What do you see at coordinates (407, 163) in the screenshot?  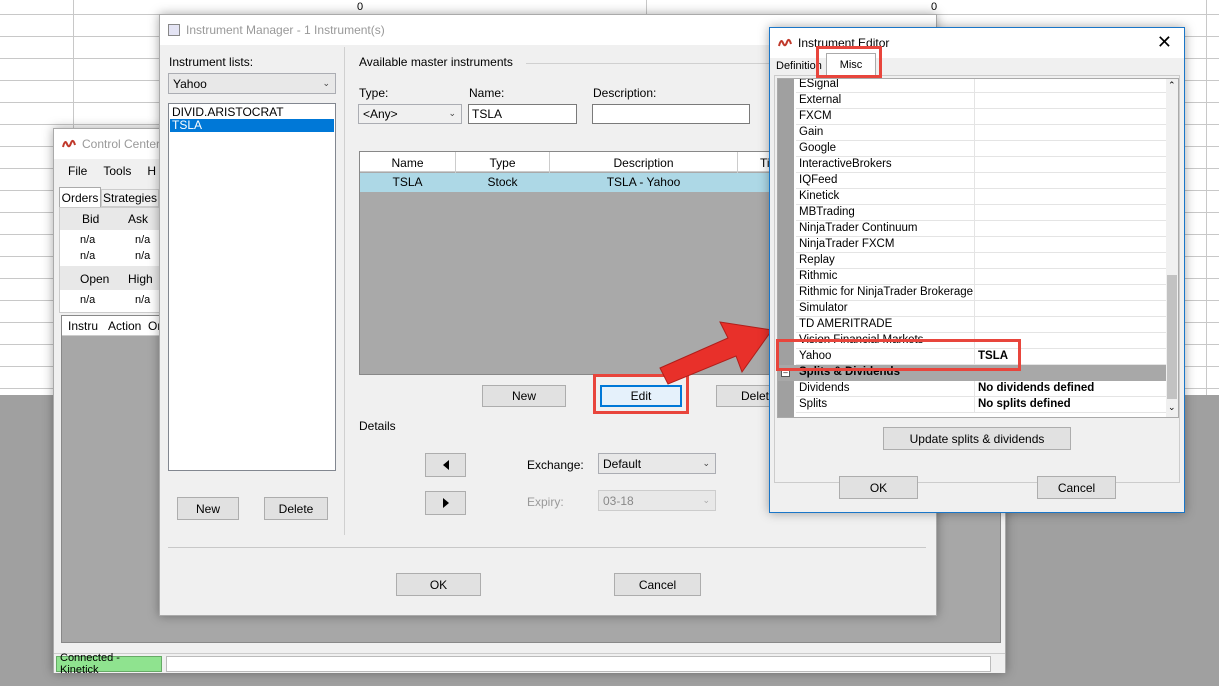 I see `table-header-name: Name` at bounding box center [407, 163].